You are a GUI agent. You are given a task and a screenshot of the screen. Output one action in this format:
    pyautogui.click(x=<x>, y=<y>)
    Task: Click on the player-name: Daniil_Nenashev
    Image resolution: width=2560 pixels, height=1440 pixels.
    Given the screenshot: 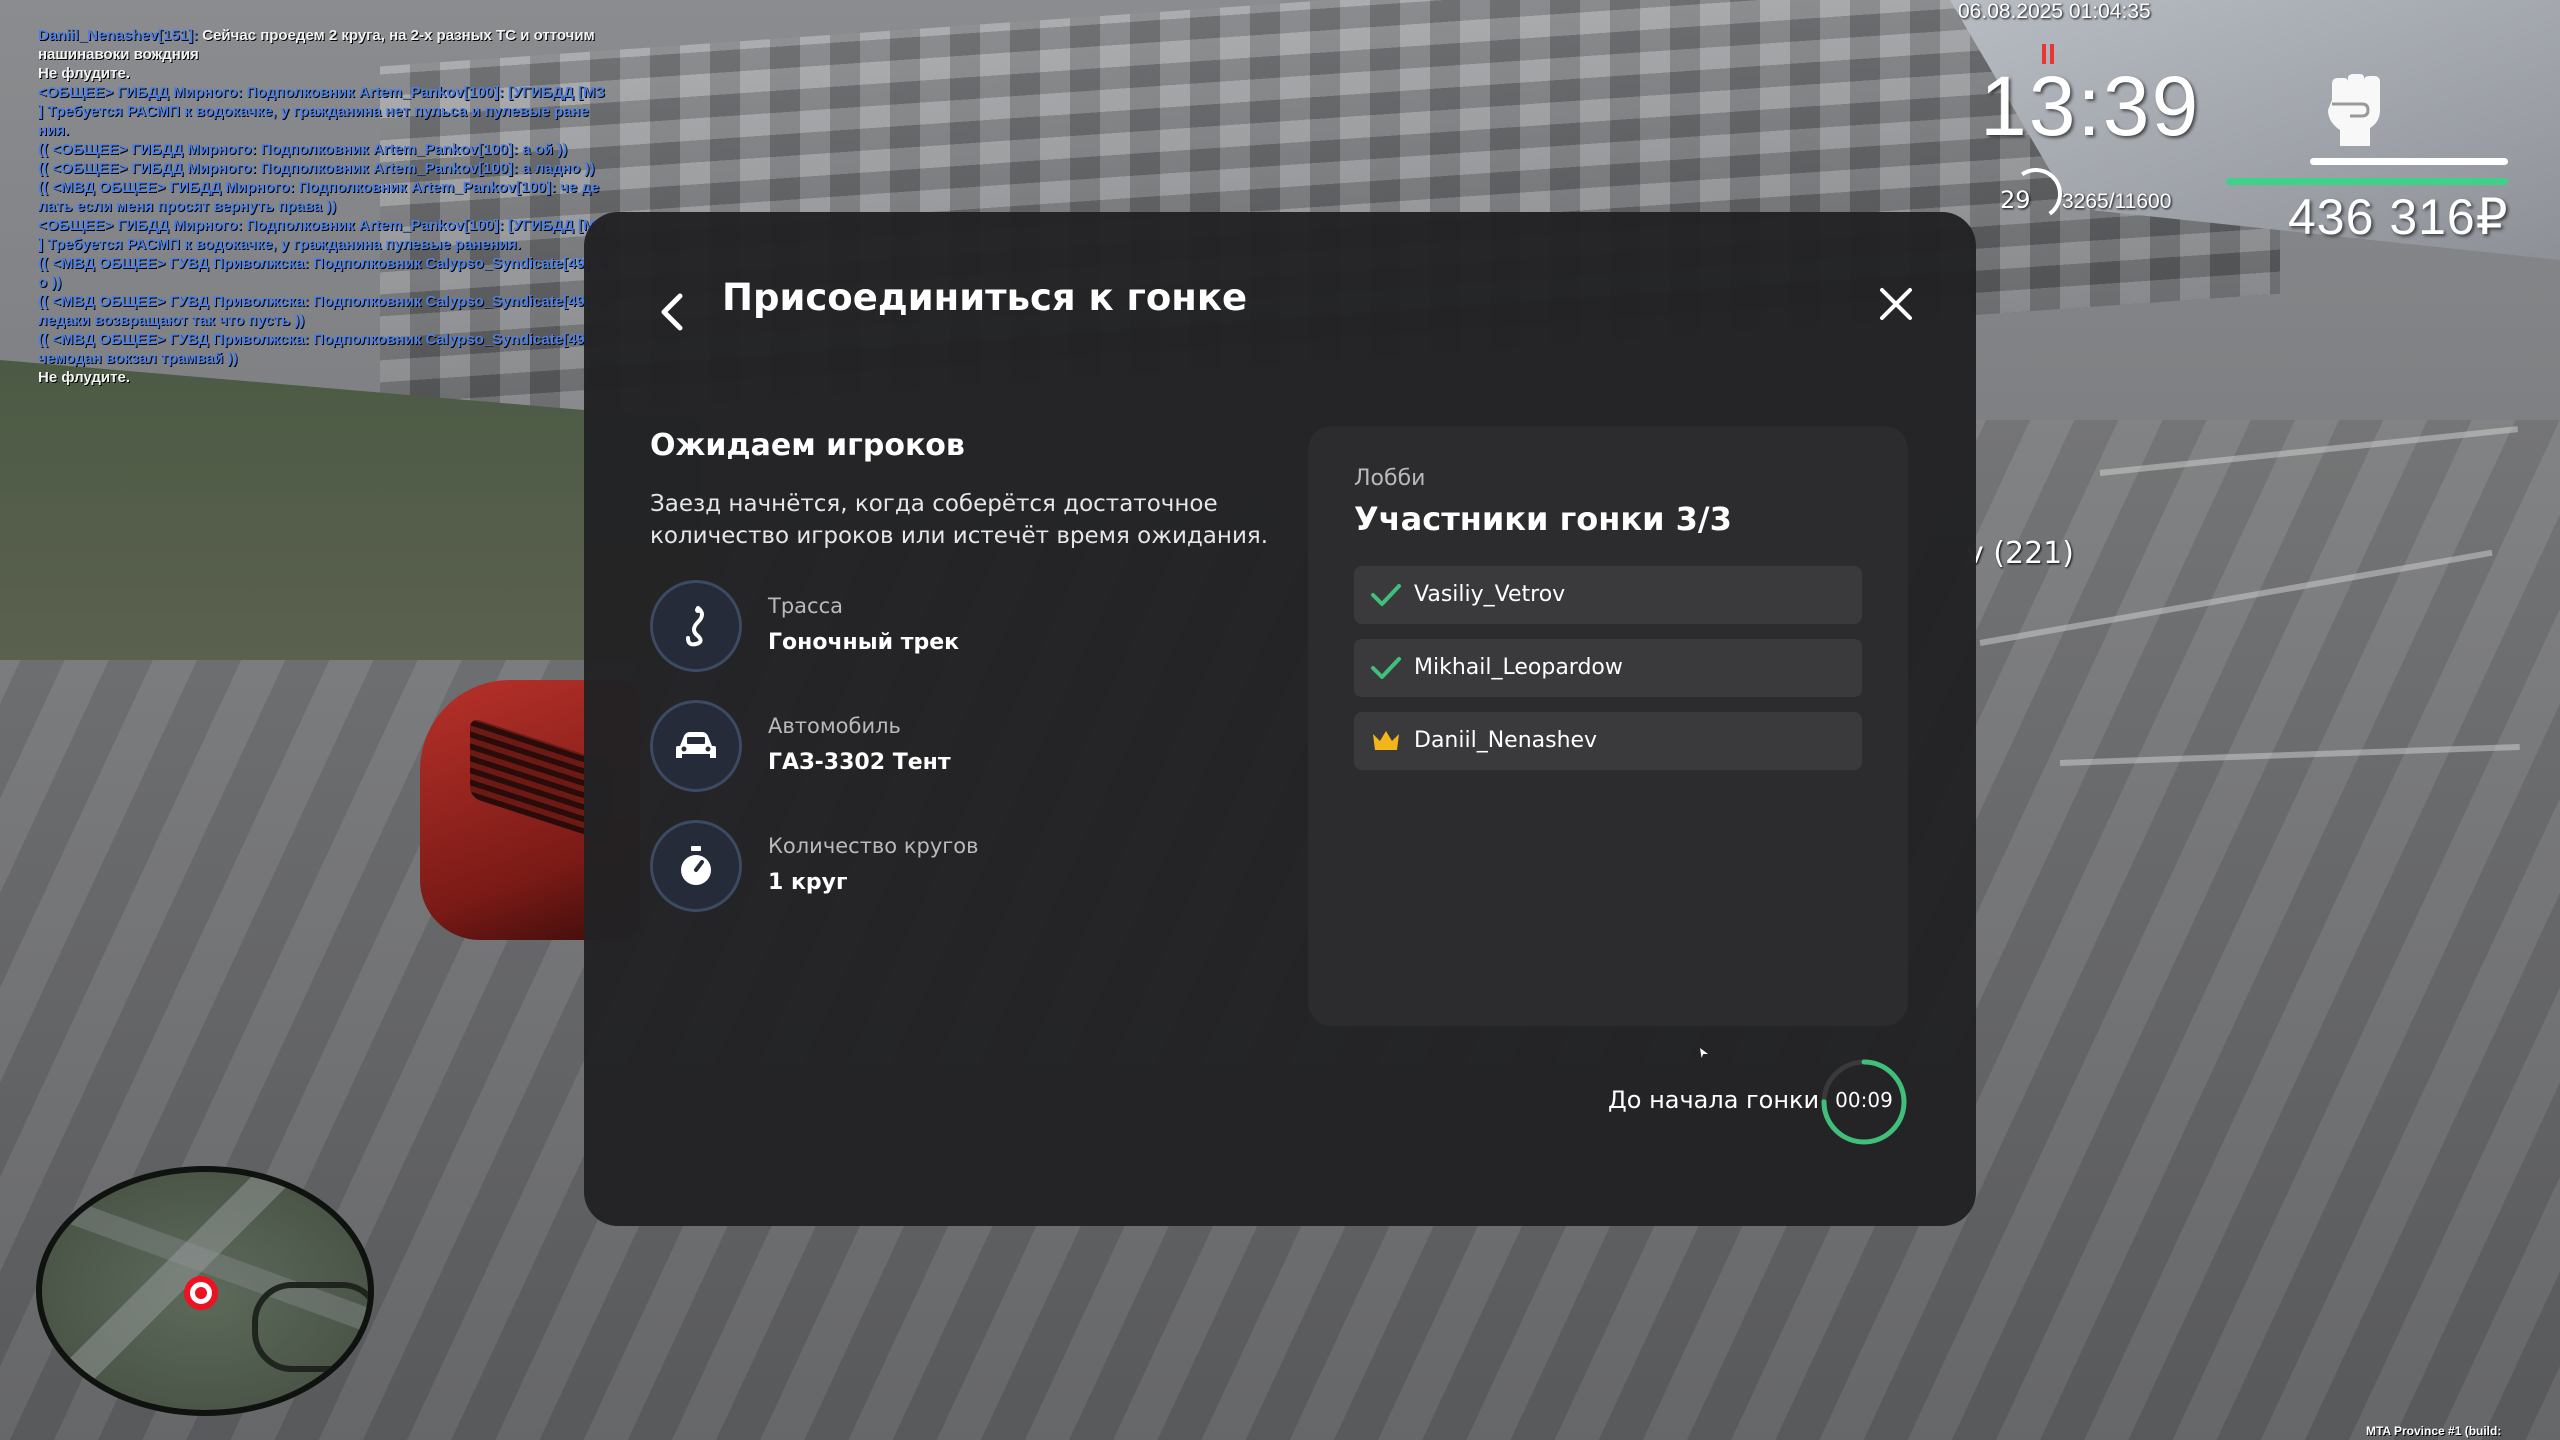 What is the action you would take?
    pyautogui.click(x=1506, y=740)
    